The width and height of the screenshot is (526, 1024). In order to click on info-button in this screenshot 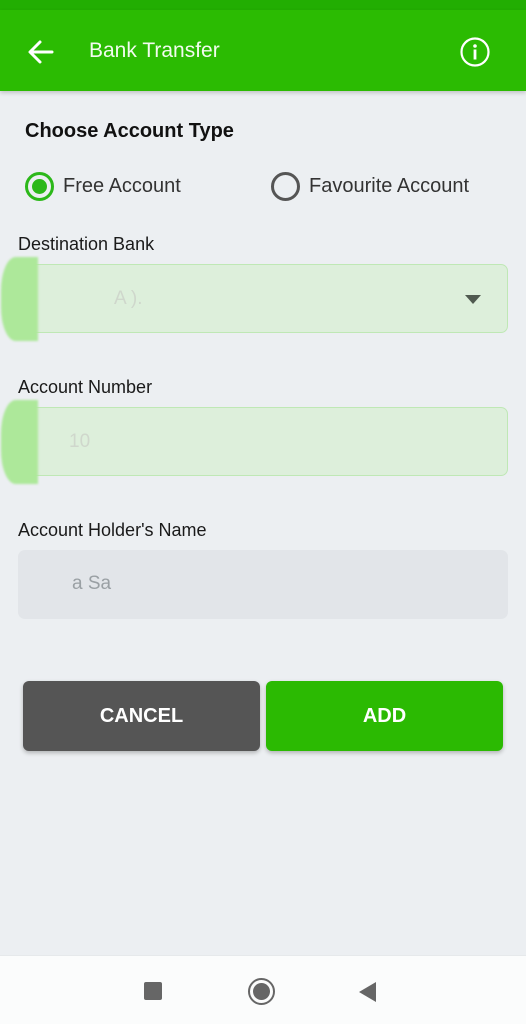, I will do `click(475, 52)`.